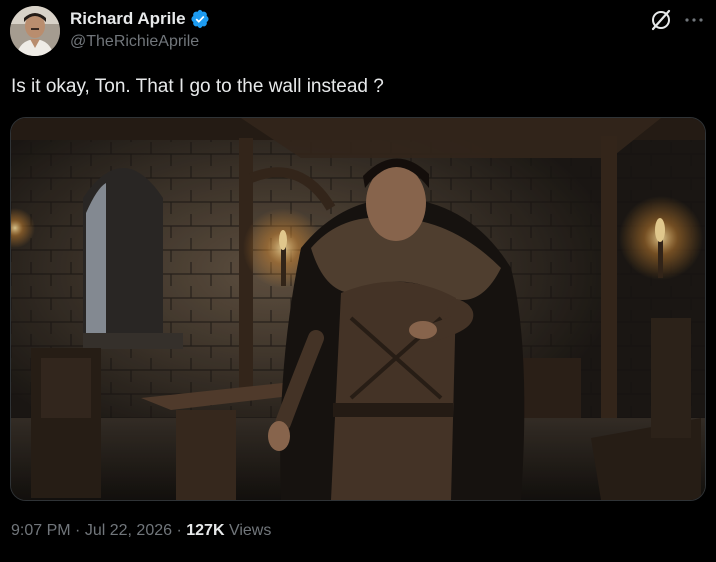 The image size is (716, 562). I want to click on tweet-date: Jul 22, 2026, so click(128, 530).